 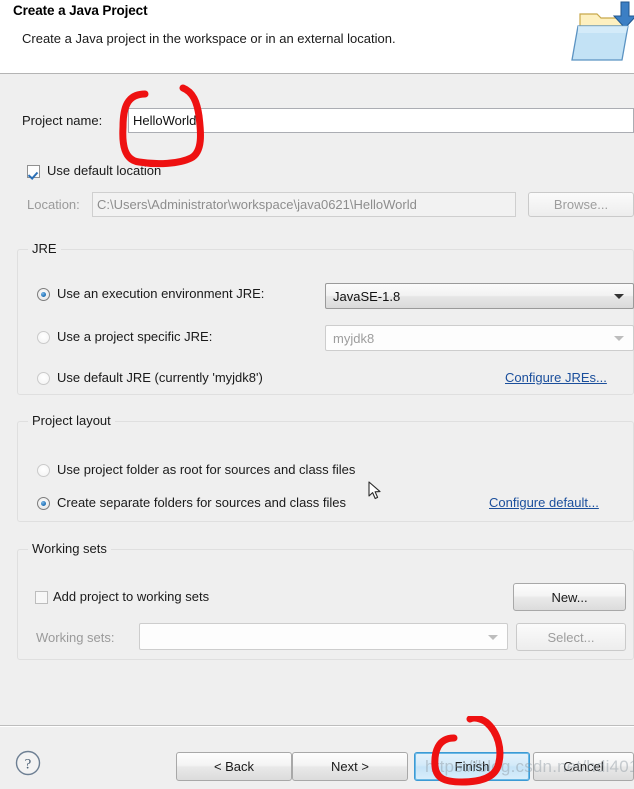 What do you see at coordinates (161, 293) in the screenshot?
I see `jre-execution-environment-label: Use an execution environment JRE:` at bounding box center [161, 293].